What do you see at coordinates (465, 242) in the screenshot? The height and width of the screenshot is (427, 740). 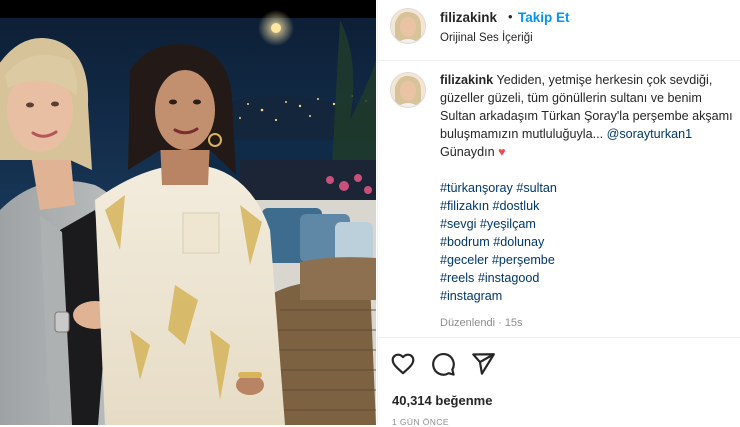 I see `hashtag-link: #bodrum` at bounding box center [465, 242].